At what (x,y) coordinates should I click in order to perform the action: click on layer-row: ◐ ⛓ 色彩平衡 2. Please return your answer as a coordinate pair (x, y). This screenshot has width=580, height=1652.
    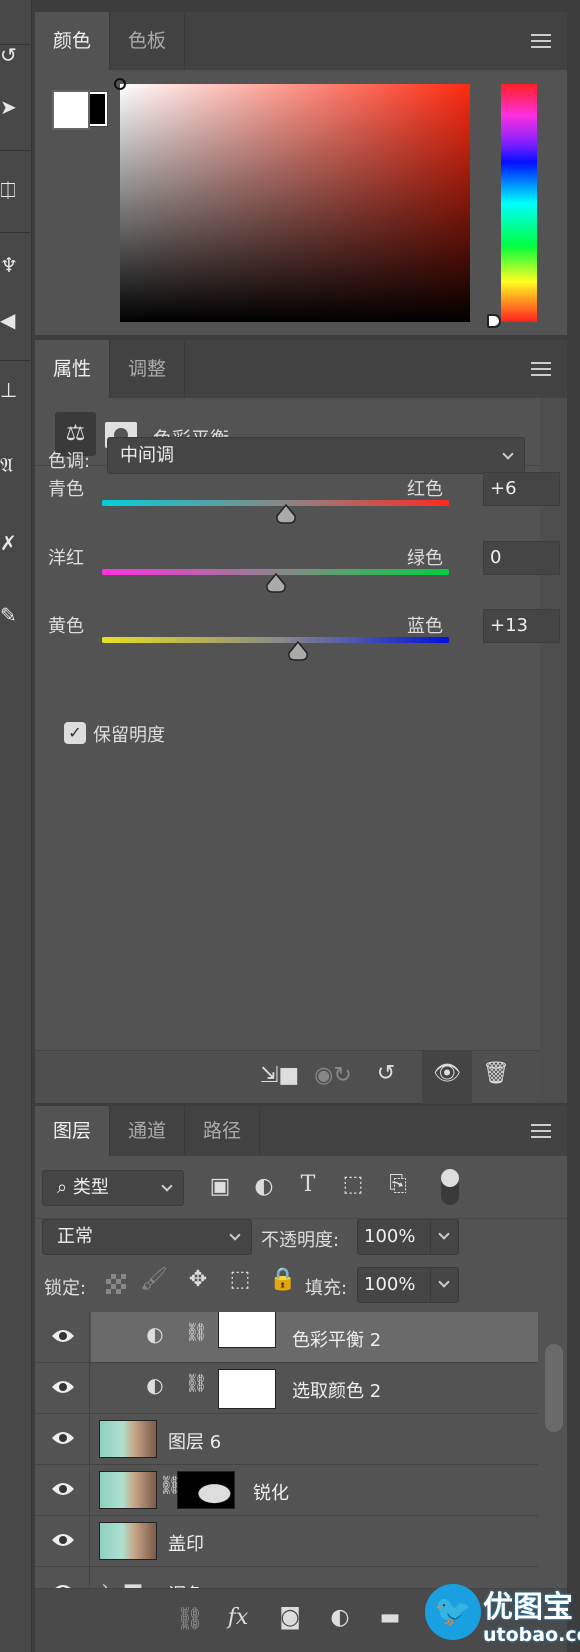
    Looking at the image, I should click on (286, 1337).